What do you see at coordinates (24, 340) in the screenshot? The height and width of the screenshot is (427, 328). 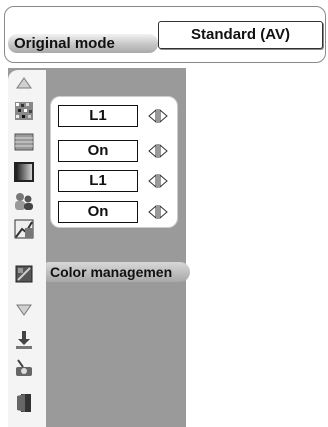 I see `download-tray-icon` at bounding box center [24, 340].